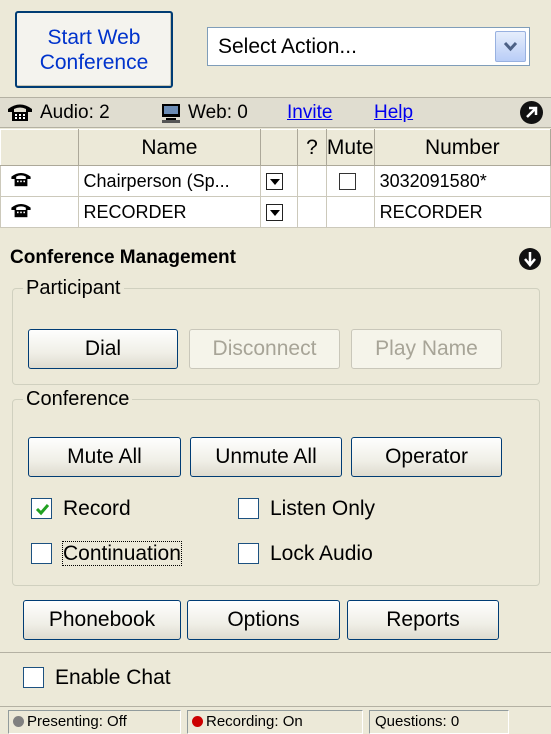  What do you see at coordinates (312, 147) in the screenshot?
I see `column-header-question: ?` at bounding box center [312, 147].